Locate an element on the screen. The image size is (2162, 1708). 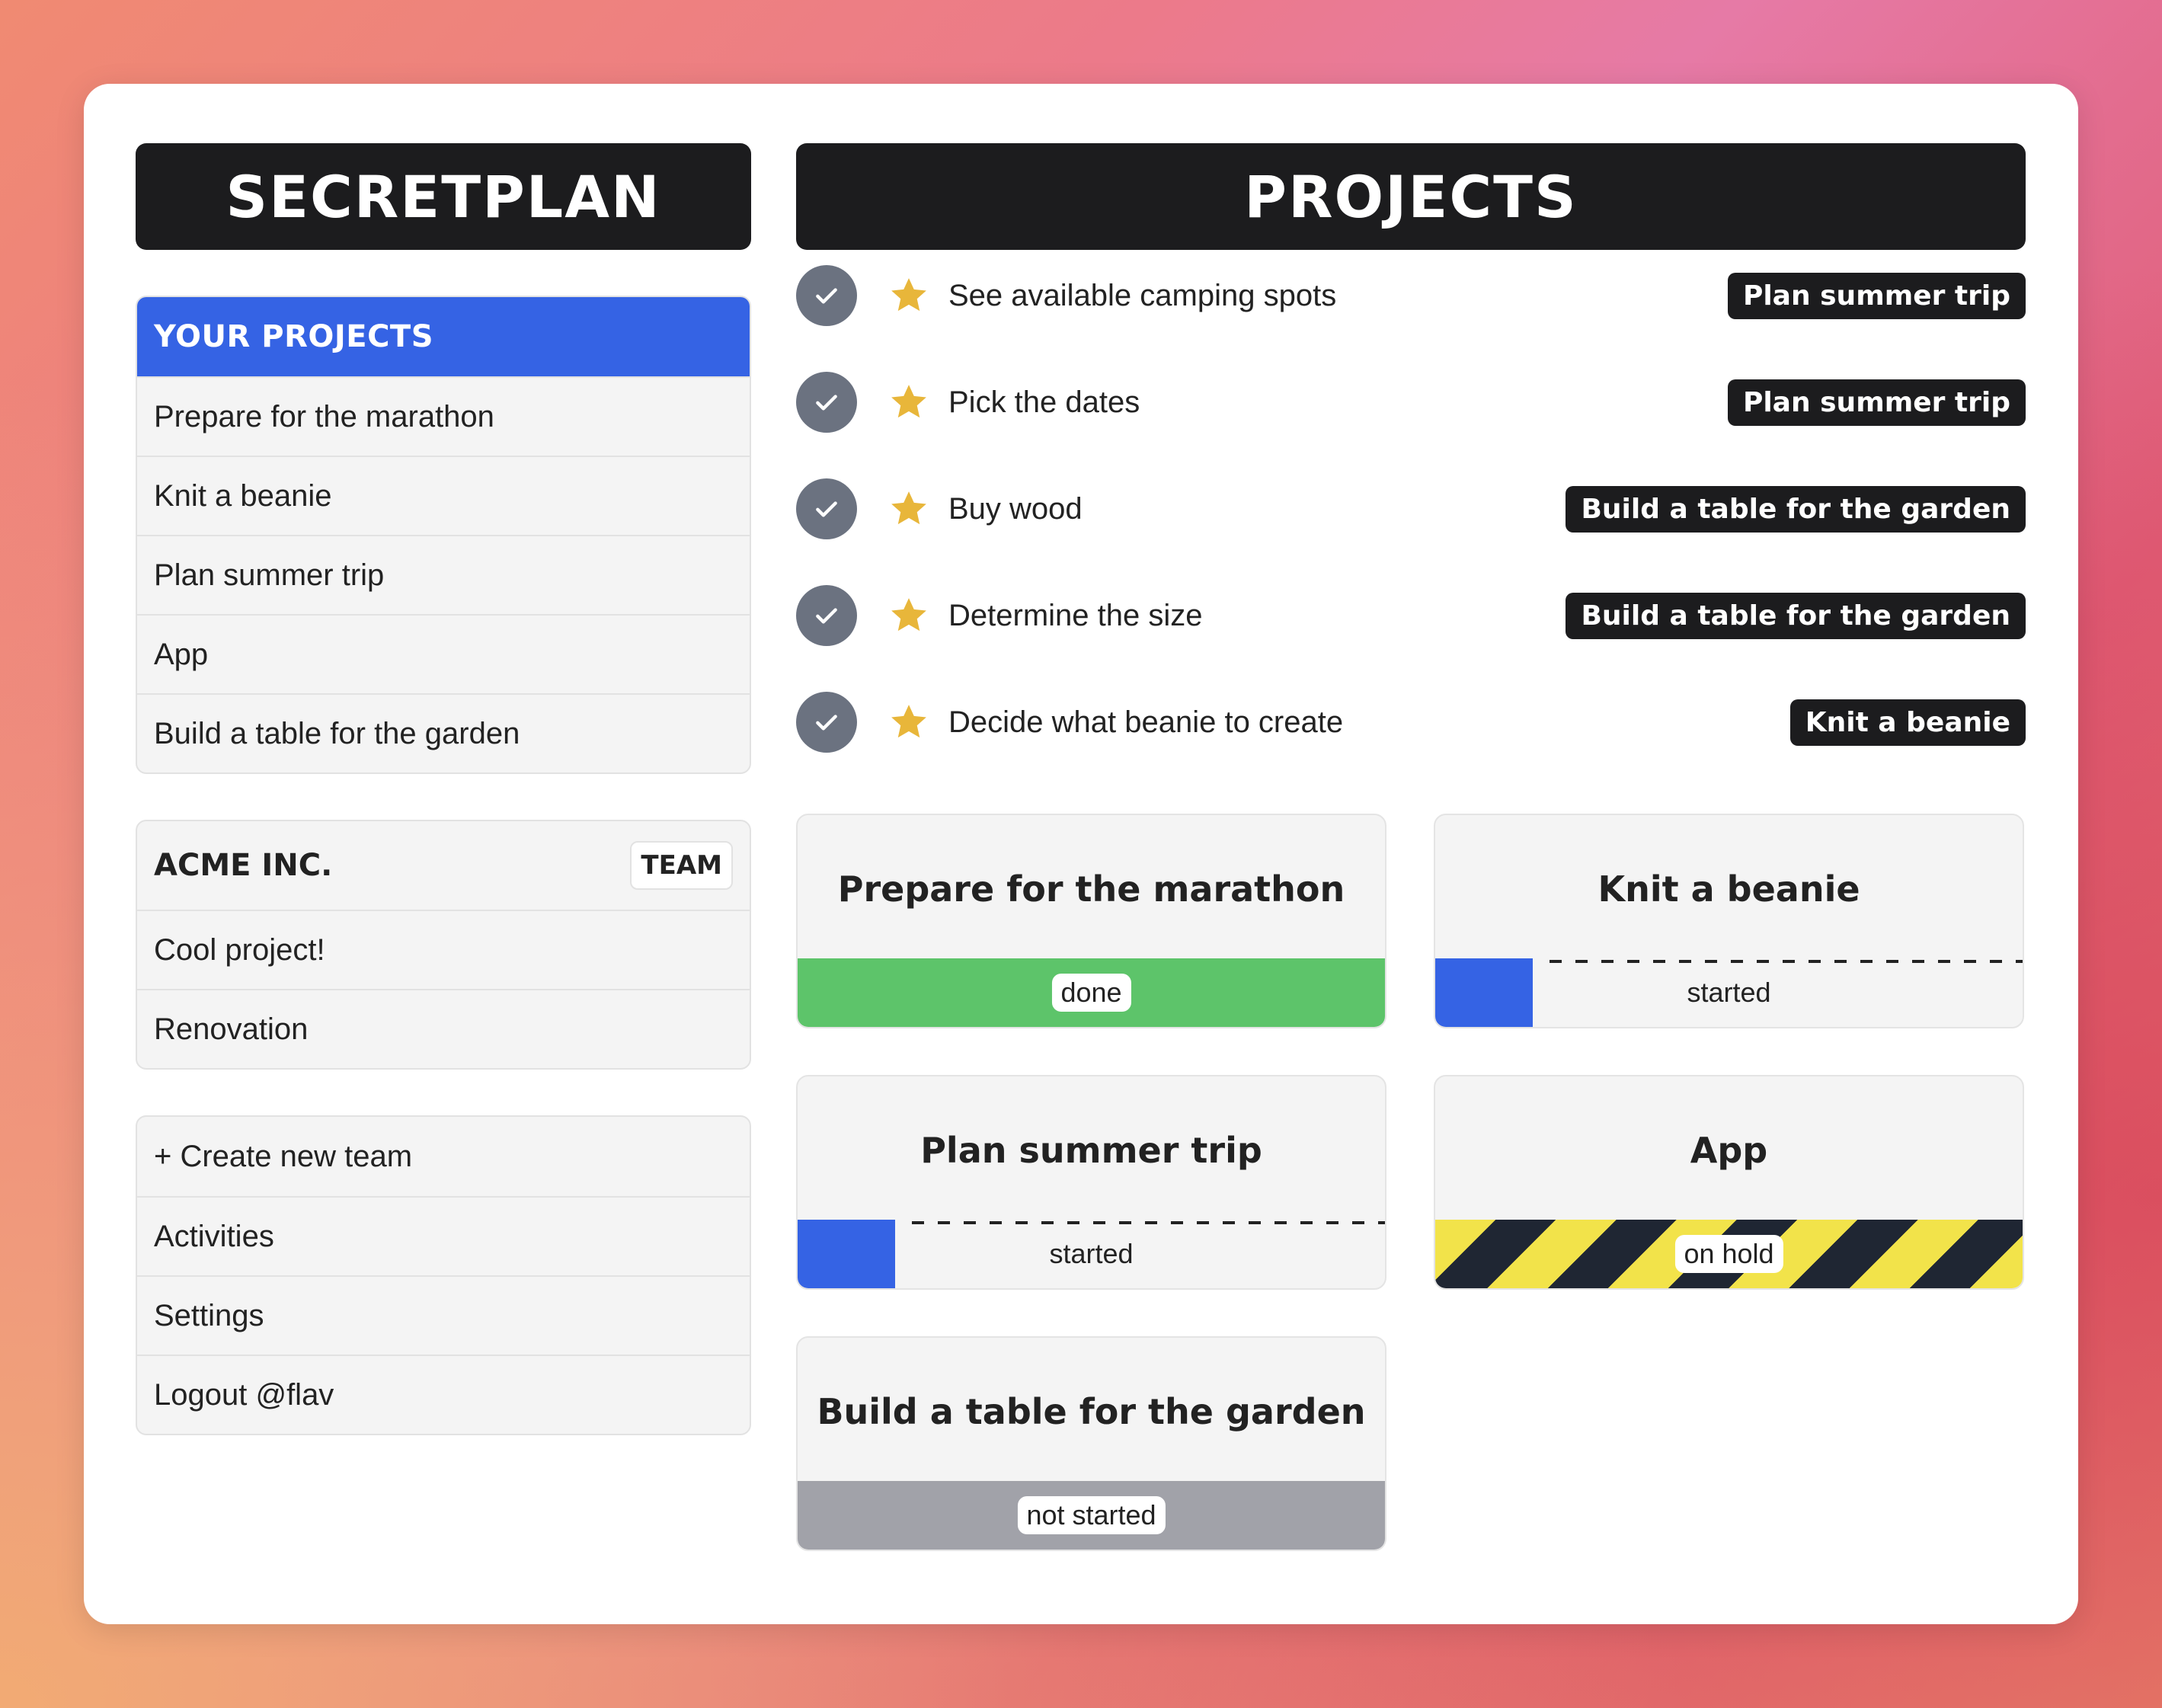
sidebar-item-settings: Settings is located at coordinates (444, 1315).